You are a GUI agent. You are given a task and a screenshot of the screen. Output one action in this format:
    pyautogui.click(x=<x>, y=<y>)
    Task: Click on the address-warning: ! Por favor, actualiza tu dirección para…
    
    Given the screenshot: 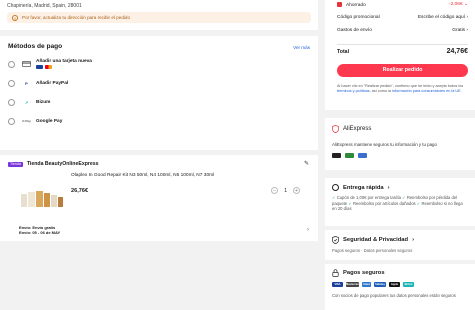 What is the action you would take?
    pyautogui.click(x=159, y=17)
    